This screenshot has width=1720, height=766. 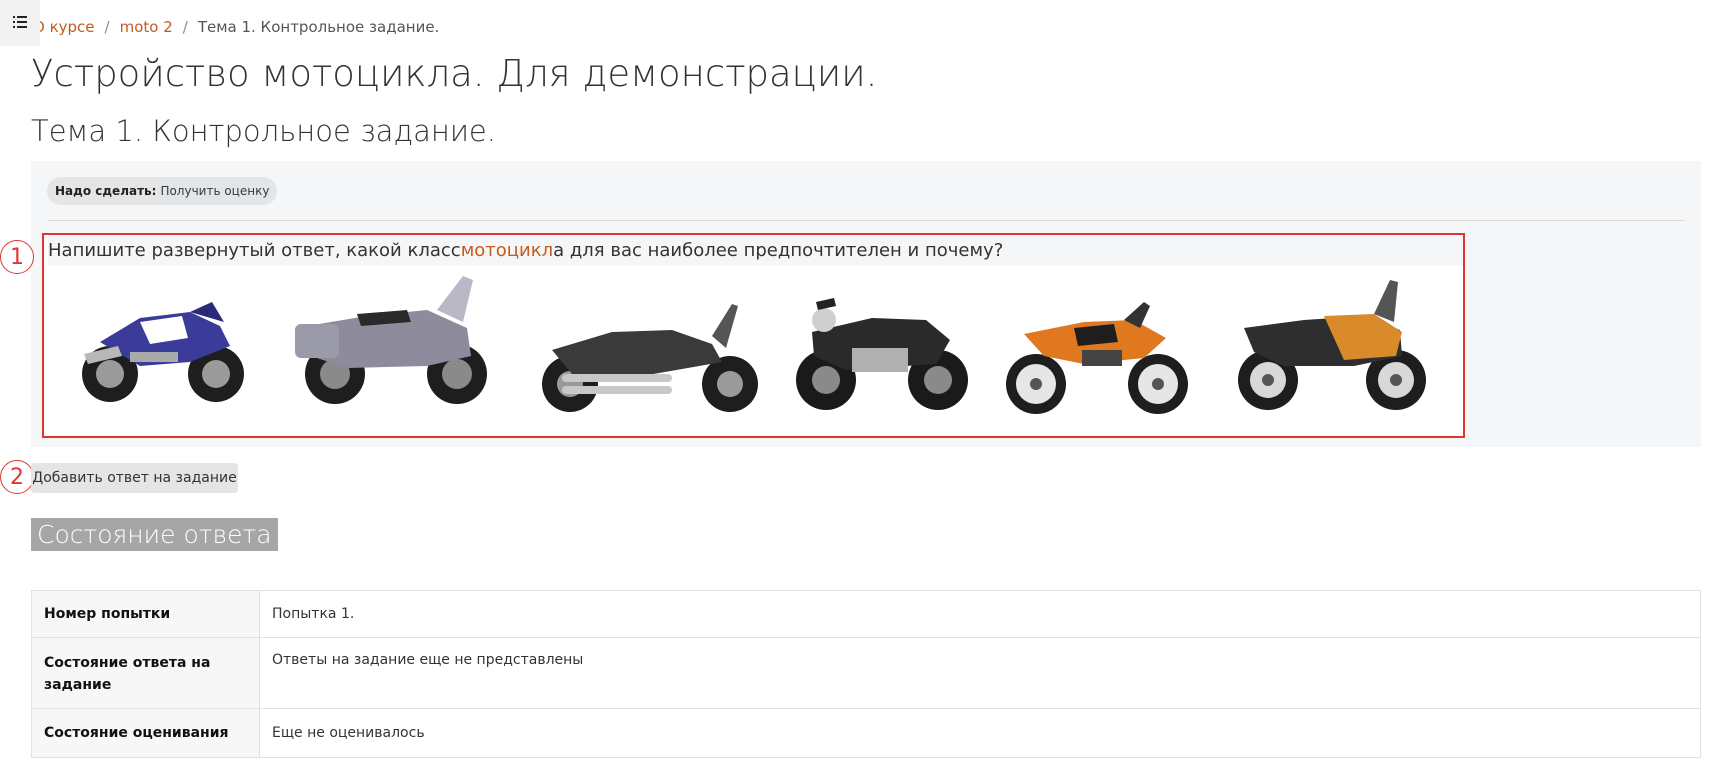 I want to click on drawer-toggle-button, so click(x=20, y=23).